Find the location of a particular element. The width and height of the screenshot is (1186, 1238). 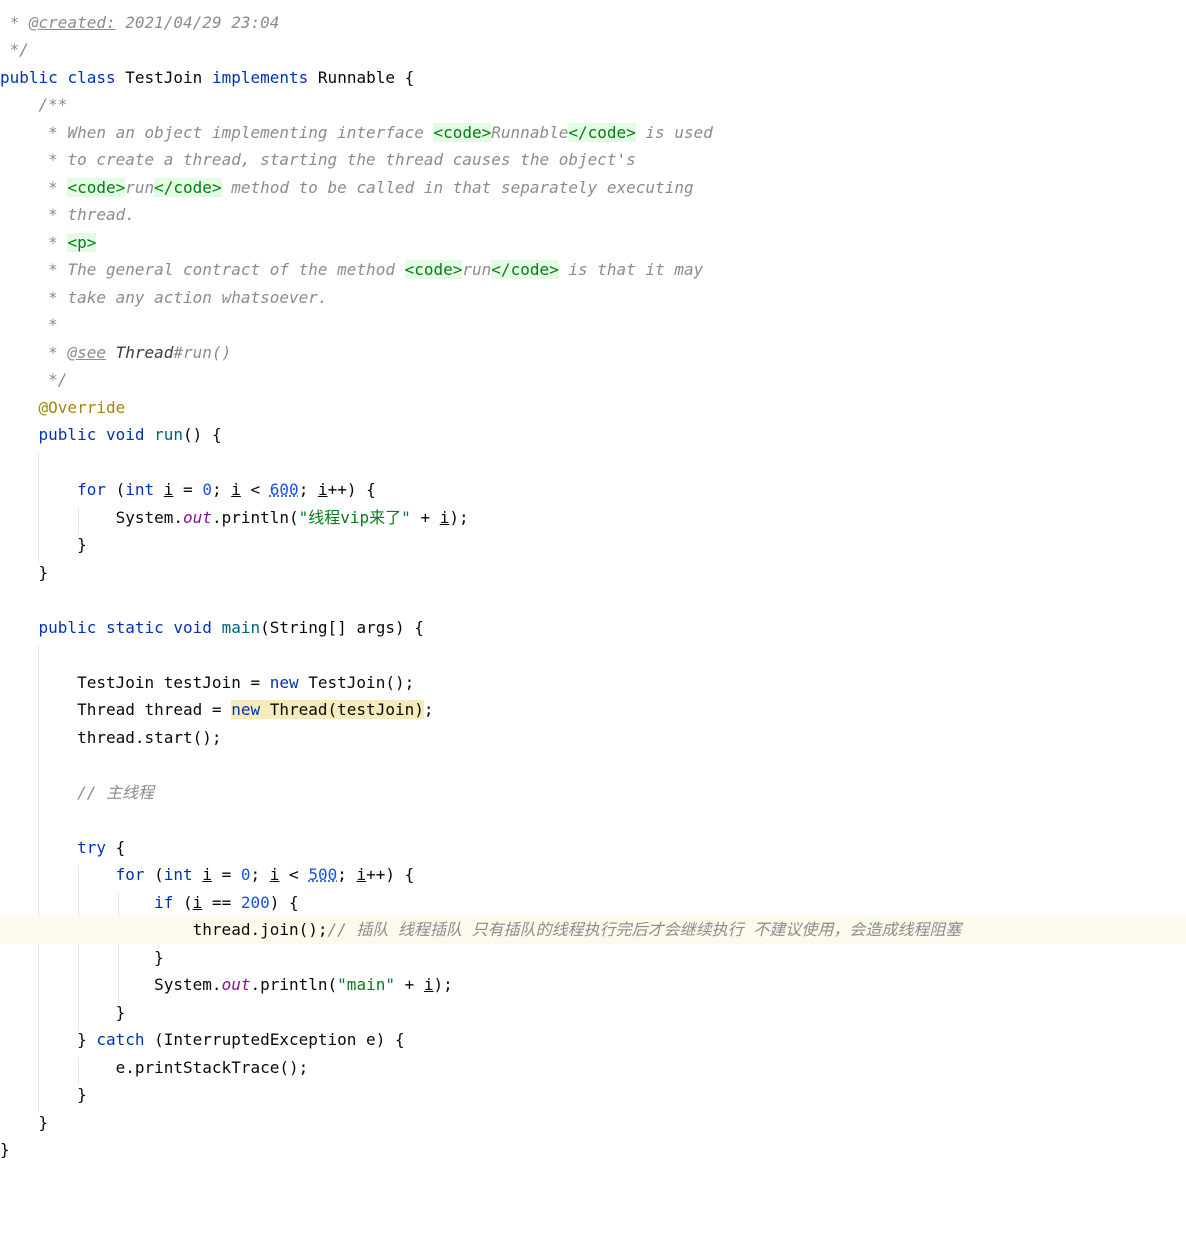

code-line: thread.start(); is located at coordinates (593, 738).